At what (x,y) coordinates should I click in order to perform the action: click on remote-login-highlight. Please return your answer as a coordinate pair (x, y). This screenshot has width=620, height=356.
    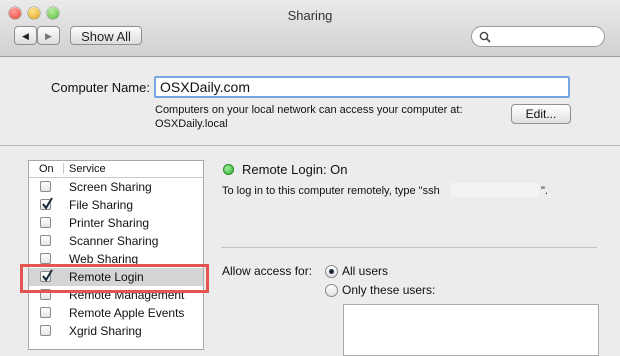
    Looking at the image, I should click on (114, 278).